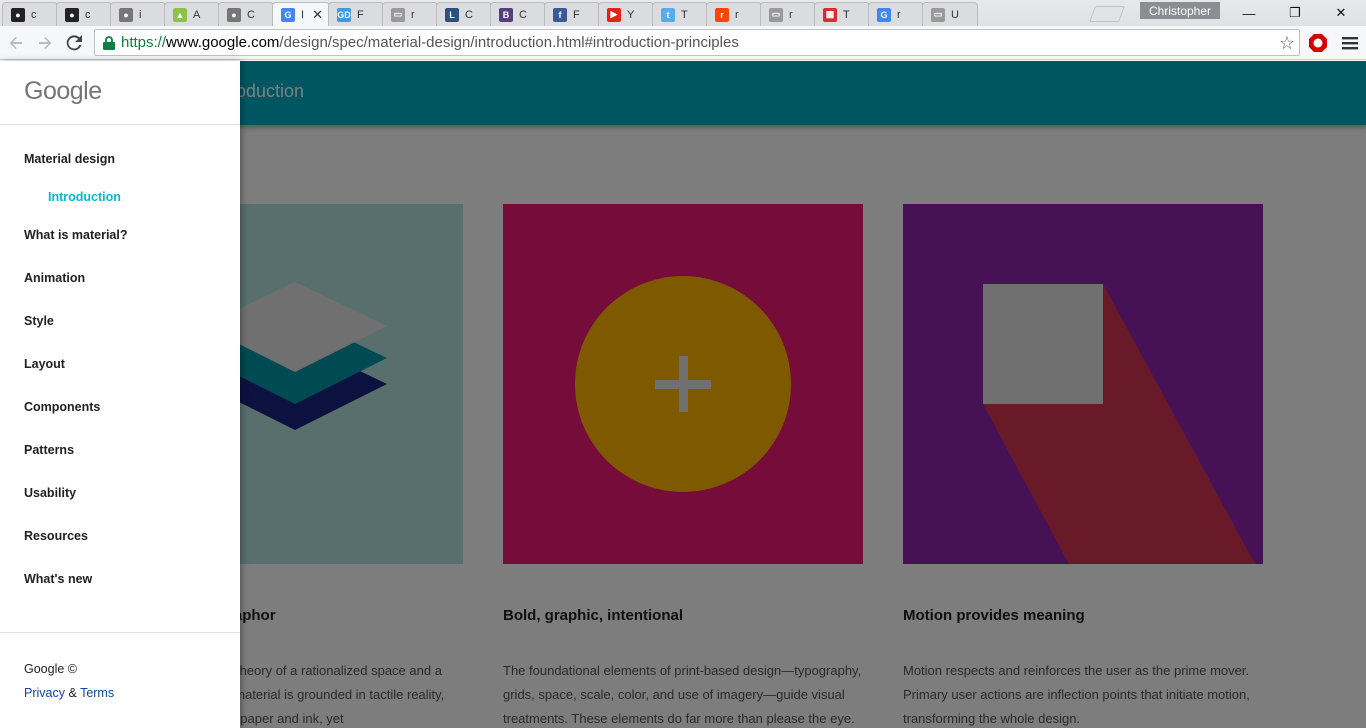  What do you see at coordinates (120, 93) in the screenshot?
I see `drawer-header: Google` at bounding box center [120, 93].